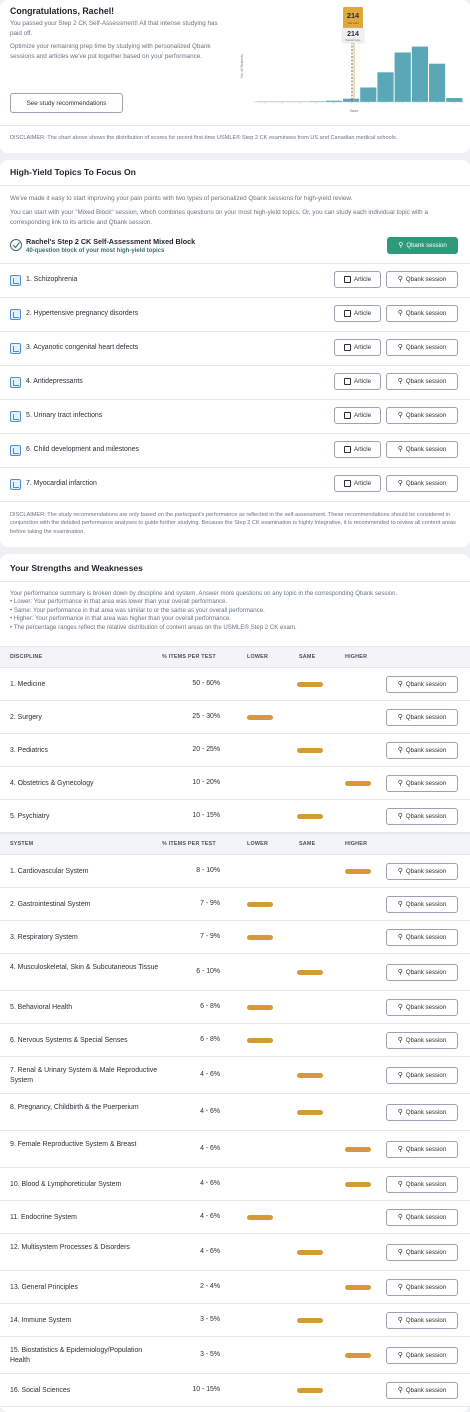 The image size is (470, 1412). Describe the element at coordinates (235, 125) in the screenshot. I see `summary-divider` at that location.